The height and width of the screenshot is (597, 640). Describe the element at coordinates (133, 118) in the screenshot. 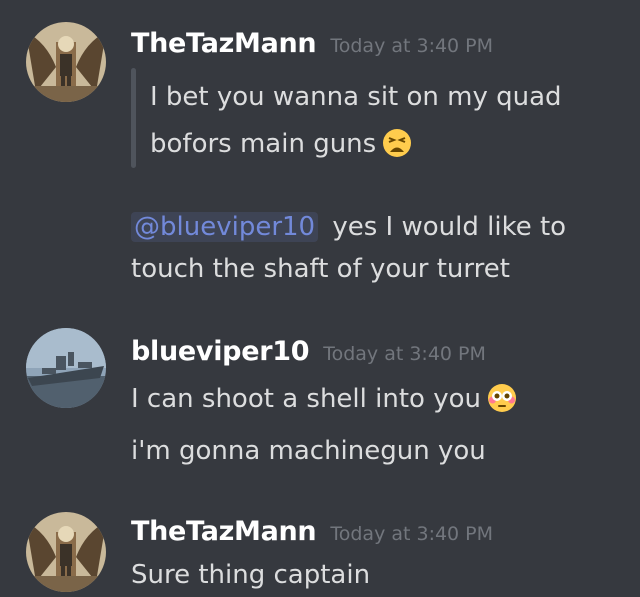

I see `quote-bar` at that location.